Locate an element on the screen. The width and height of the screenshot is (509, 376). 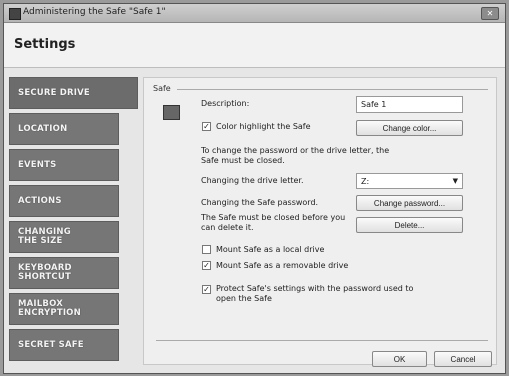
color-highlight-checkbox: ✓ is located at coordinates (206, 126).